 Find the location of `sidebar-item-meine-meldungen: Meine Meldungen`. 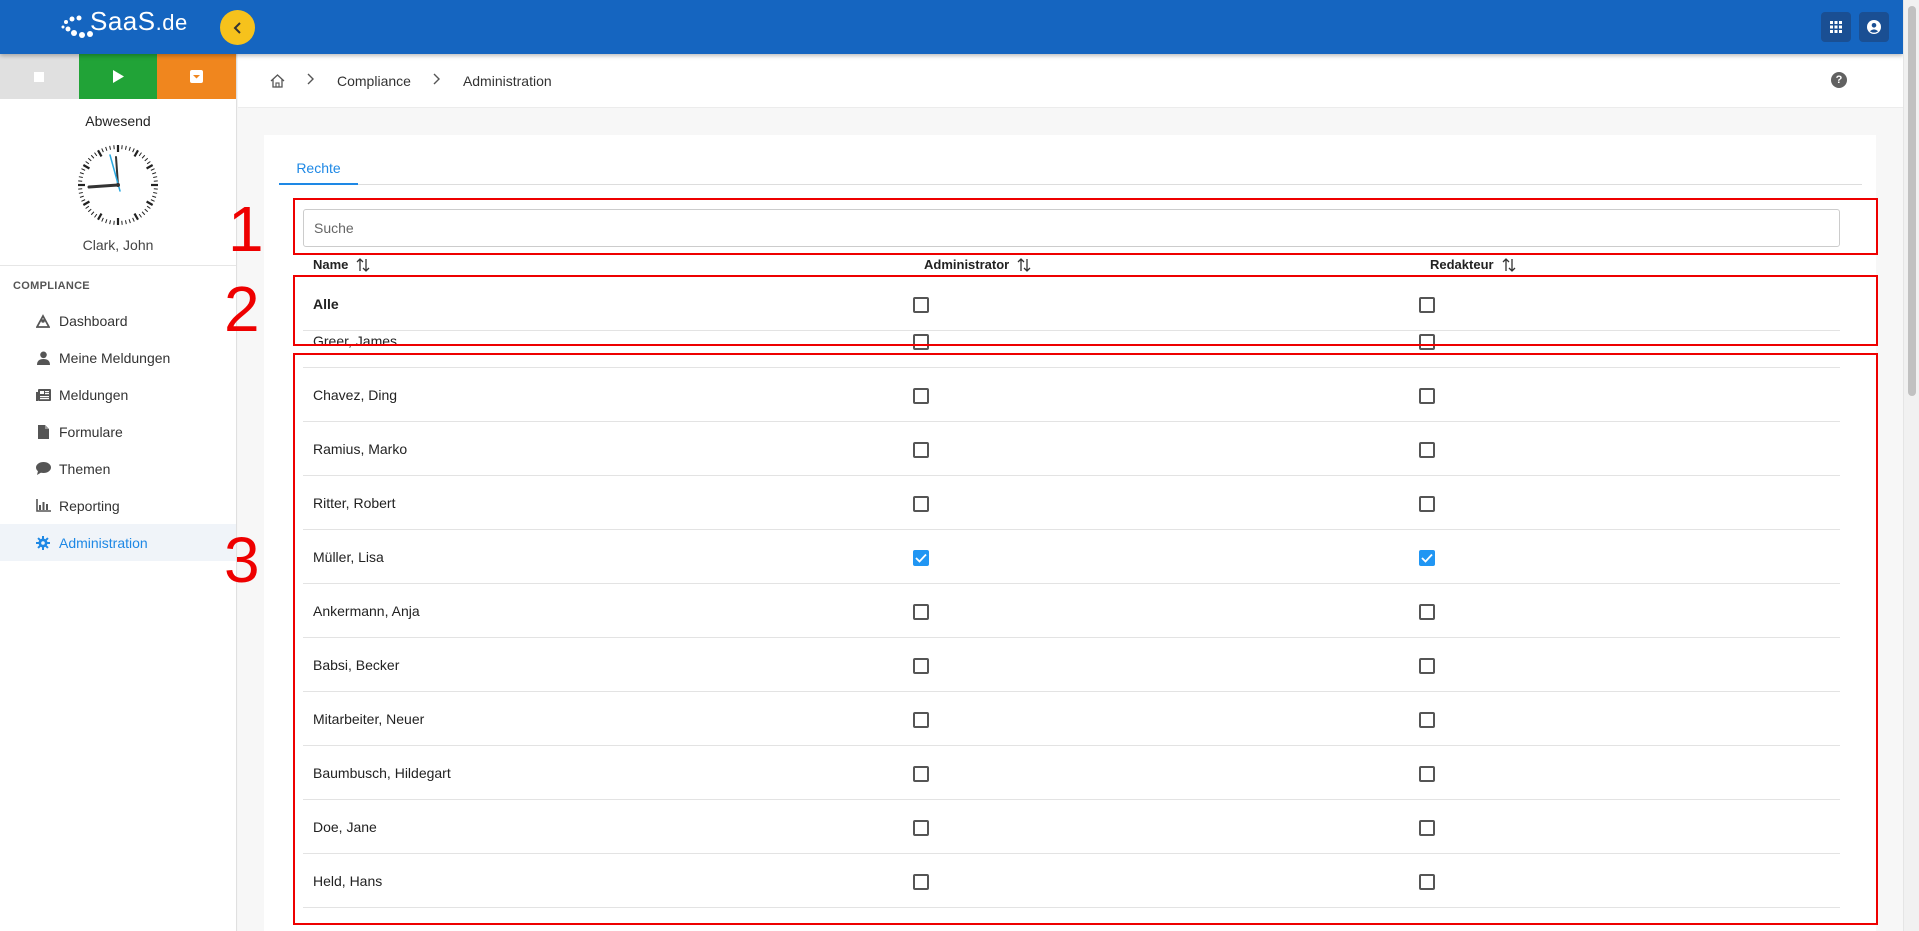

sidebar-item-meine-meldungen: Meine Meldungen is located at coordinates (118, 357).